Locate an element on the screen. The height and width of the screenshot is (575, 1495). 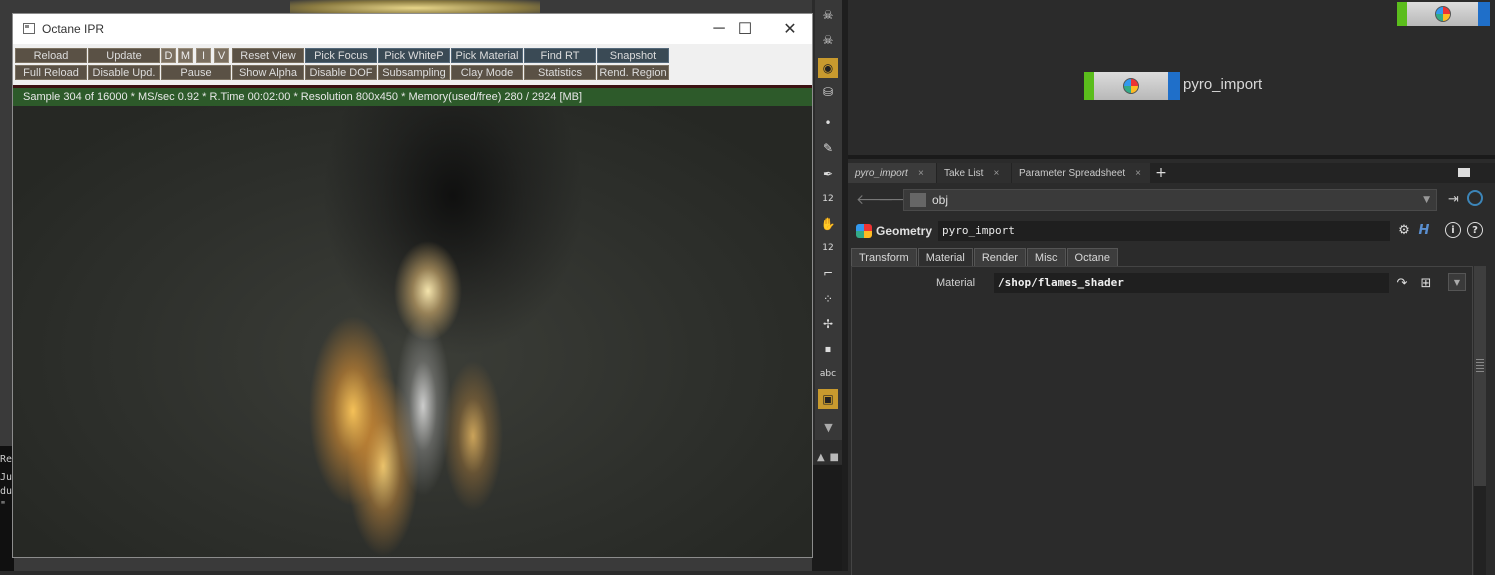
pen-icon: ✒ is located at coordinates (828, 174).